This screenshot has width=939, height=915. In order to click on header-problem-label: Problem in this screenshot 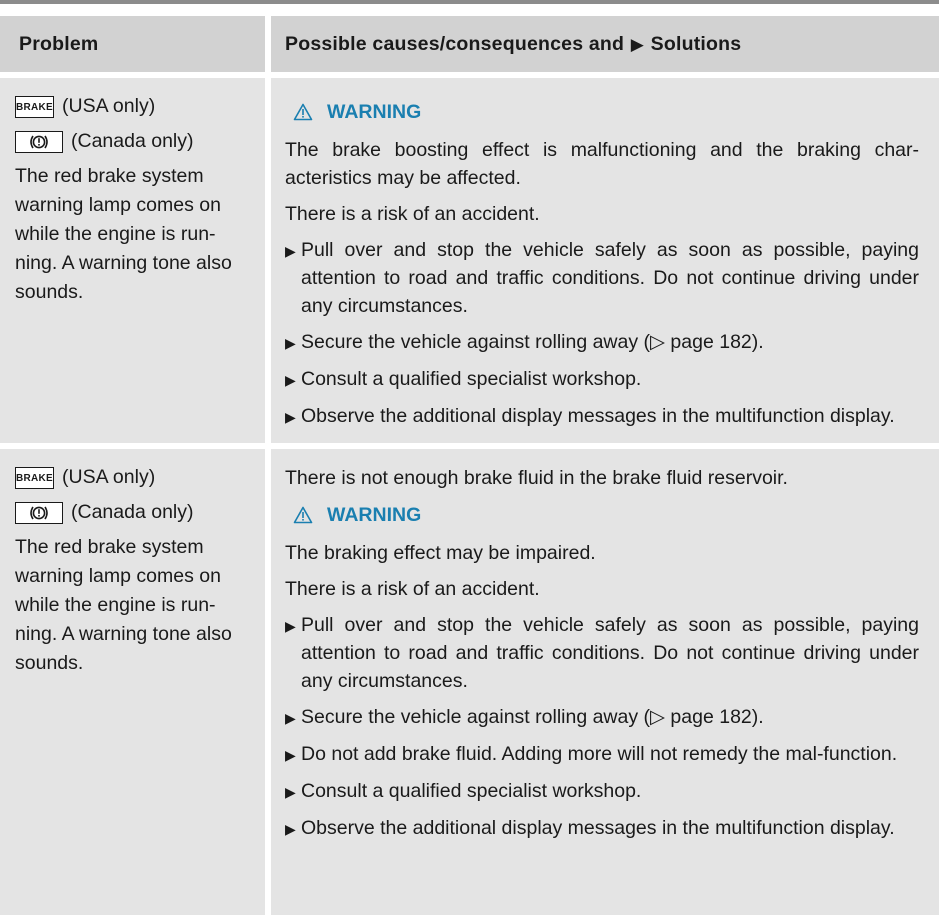, I will do `click(59, 44)`.